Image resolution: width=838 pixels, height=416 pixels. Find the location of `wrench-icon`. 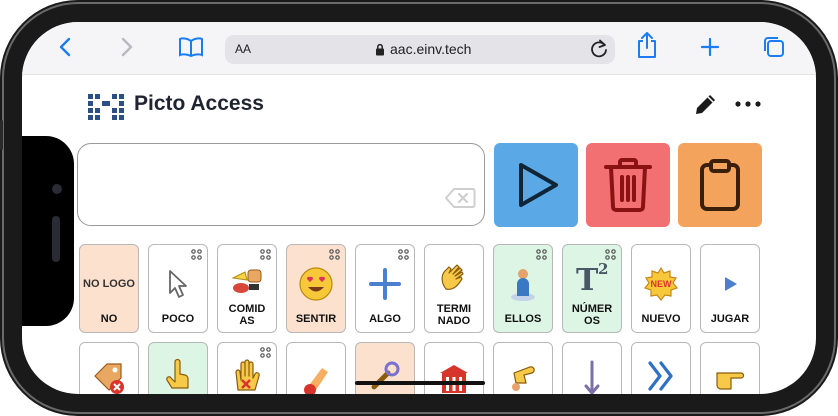

wrench-icon is located at coordinates (385, 374).